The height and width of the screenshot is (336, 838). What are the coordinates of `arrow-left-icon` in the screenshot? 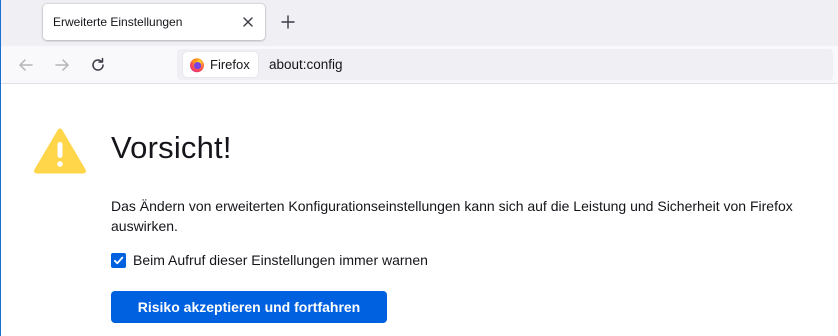 It's located at (26, 65).